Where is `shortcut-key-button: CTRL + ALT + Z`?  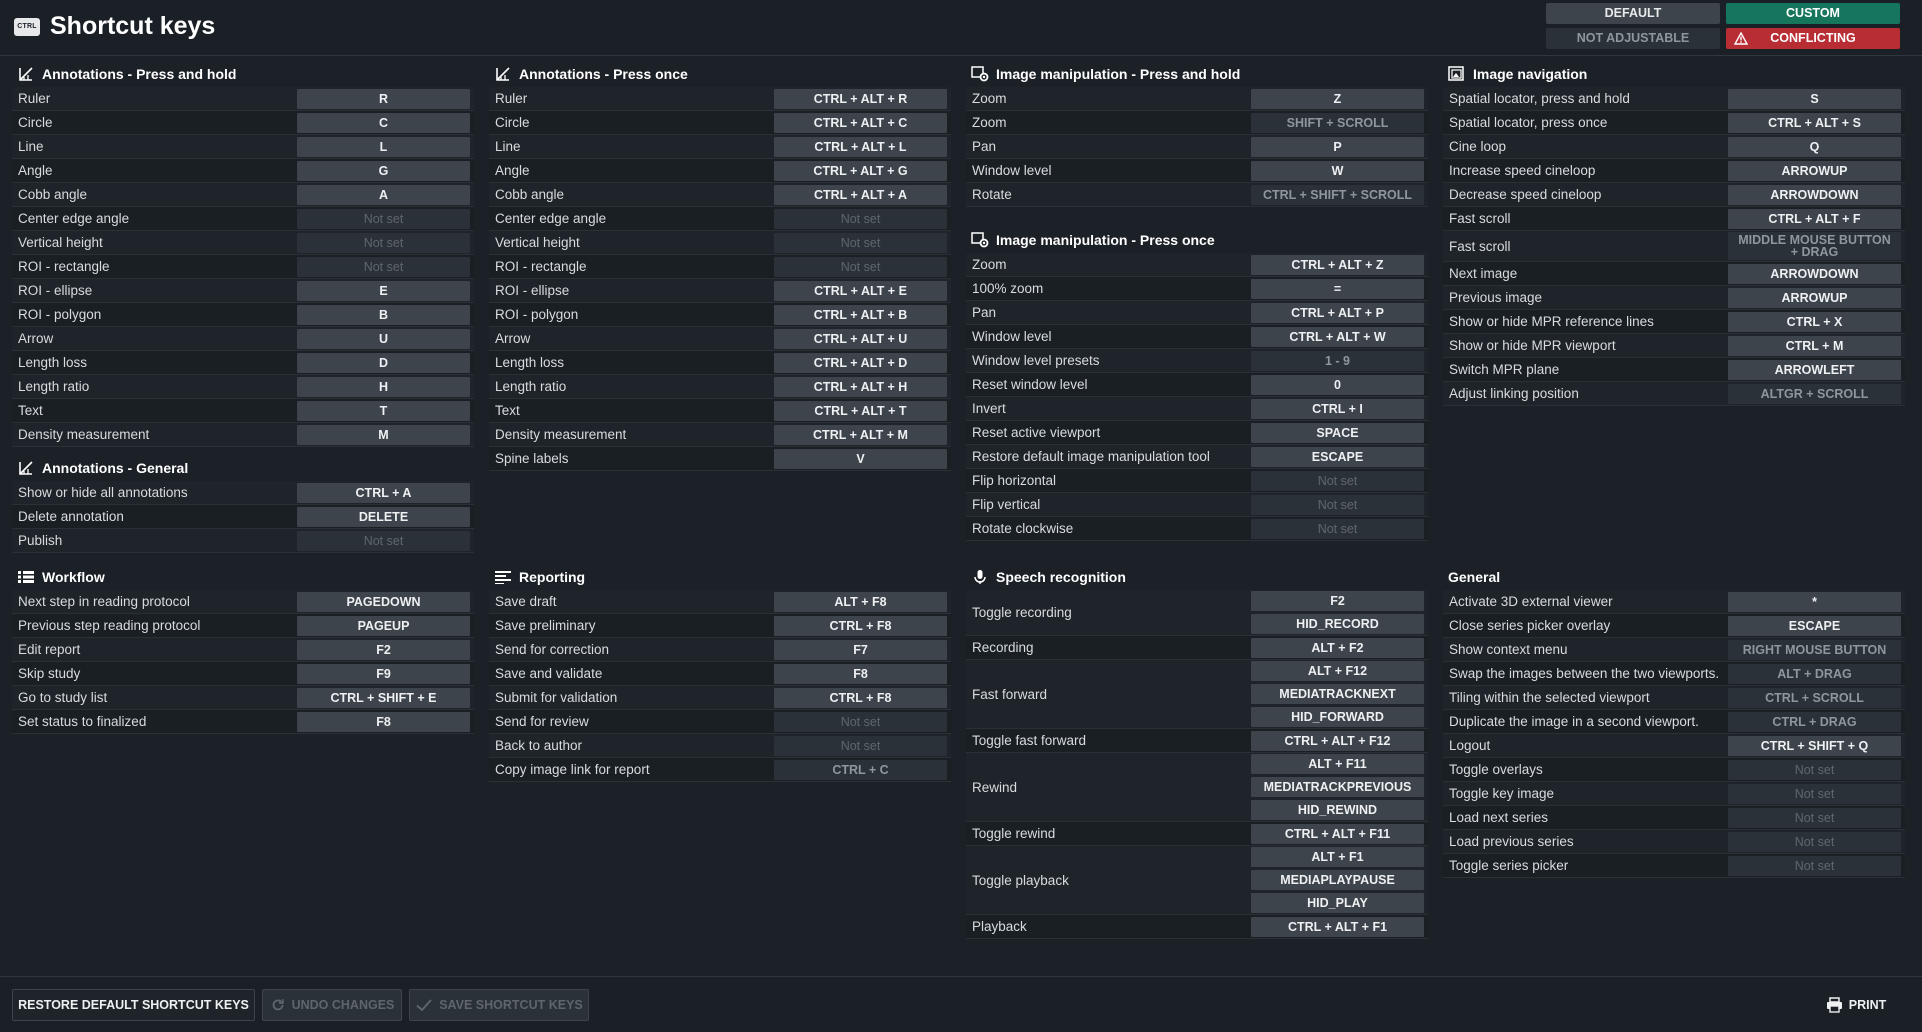
shortcut-key-button: CTRL + ALT + Z is located at coordinates (1337, 264).